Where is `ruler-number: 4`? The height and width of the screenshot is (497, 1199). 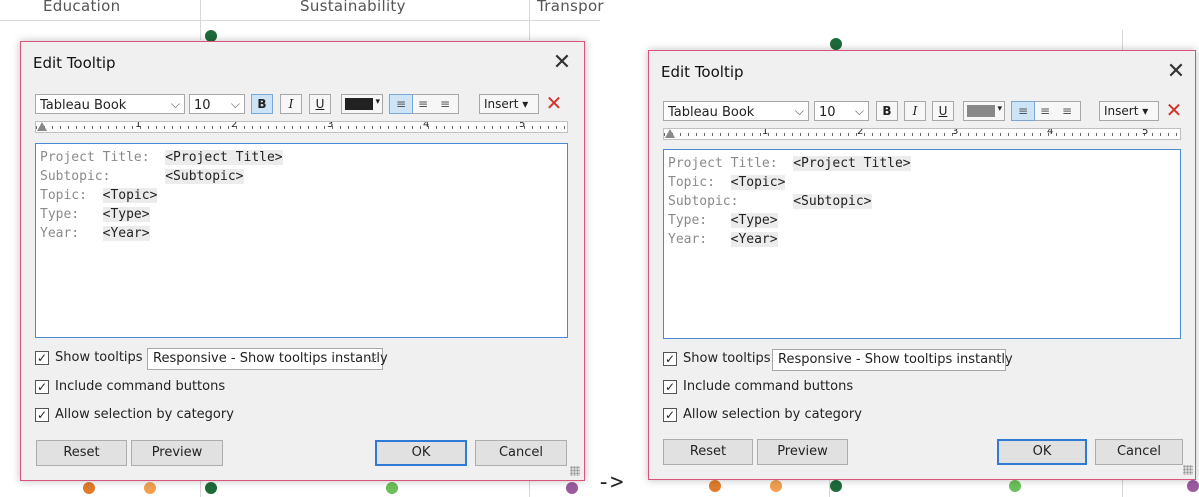 ruler-number: 4 is located at coordinates (426, 125).